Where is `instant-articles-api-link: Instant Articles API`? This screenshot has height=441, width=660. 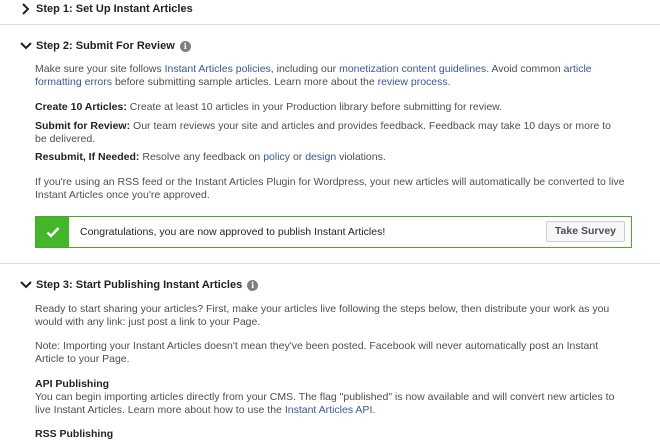
instant-articles-api-link: Instant Articles API is located at coordinates (329, 410).